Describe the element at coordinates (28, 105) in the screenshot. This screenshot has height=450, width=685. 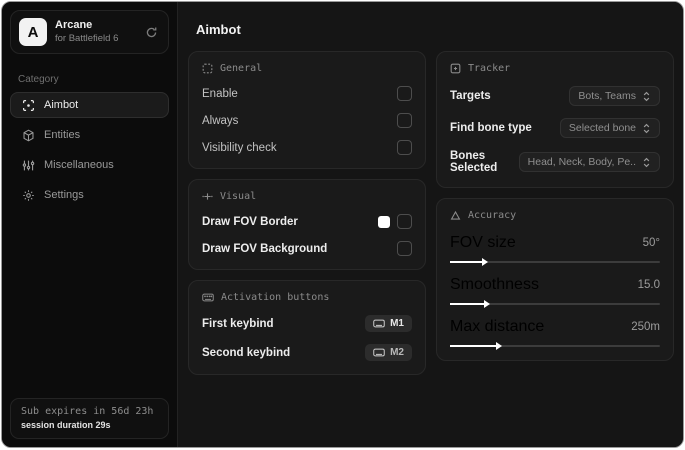
I see `crosshair-icon` at that location.